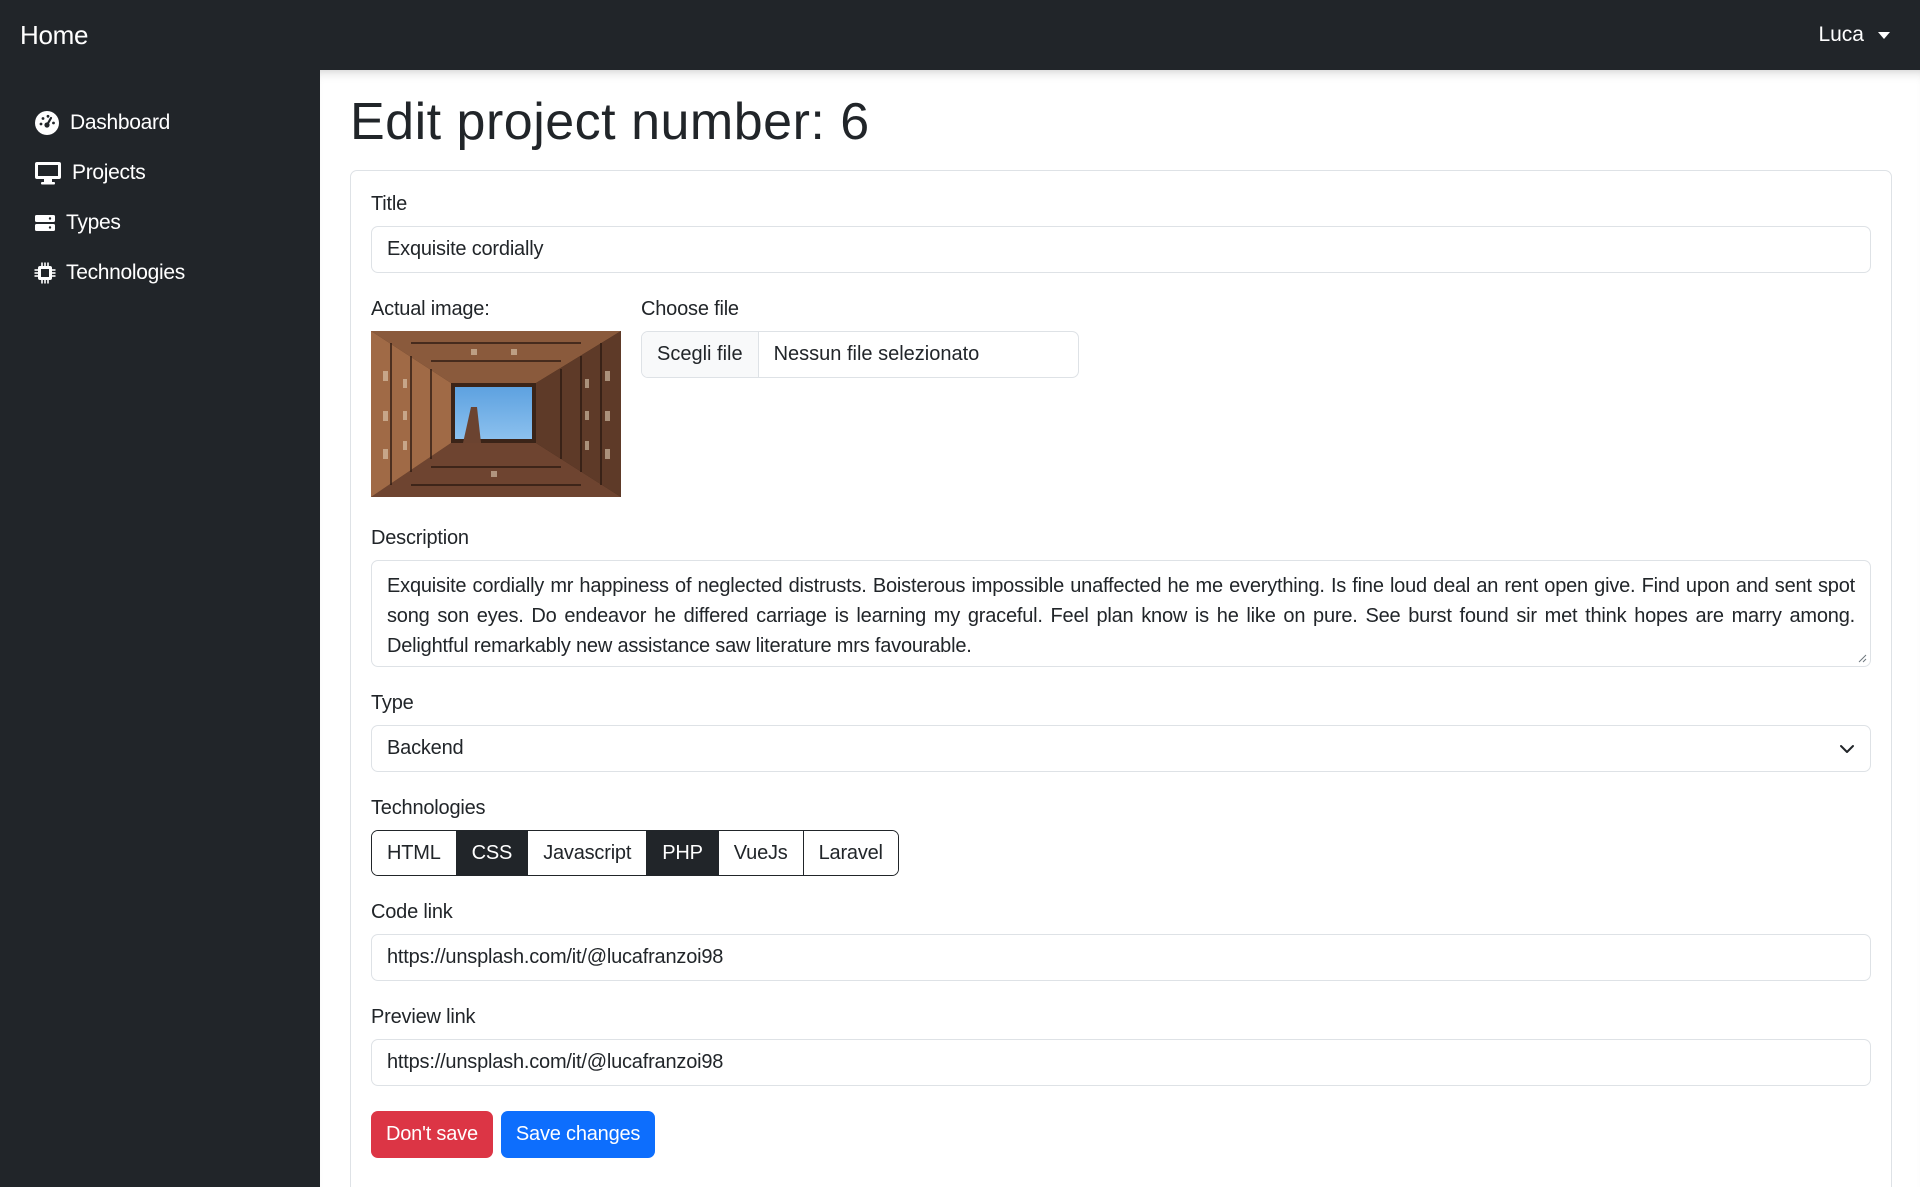 Image resolution: width=1920 pixels, height=1187 pixels. I want to click on sidebar-item-label: Dashboard, so click(120, 122).